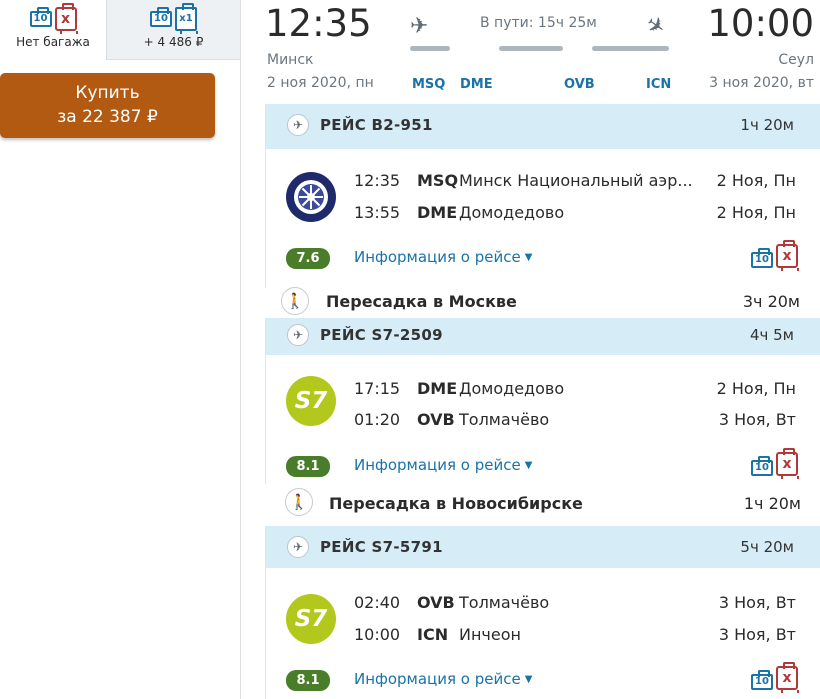 This screenshot has width=820, height=699. What do you see at coordinates (377, 634) in the screenshot?
I see `row-time: 10:00` at bounding box center [377, 634].